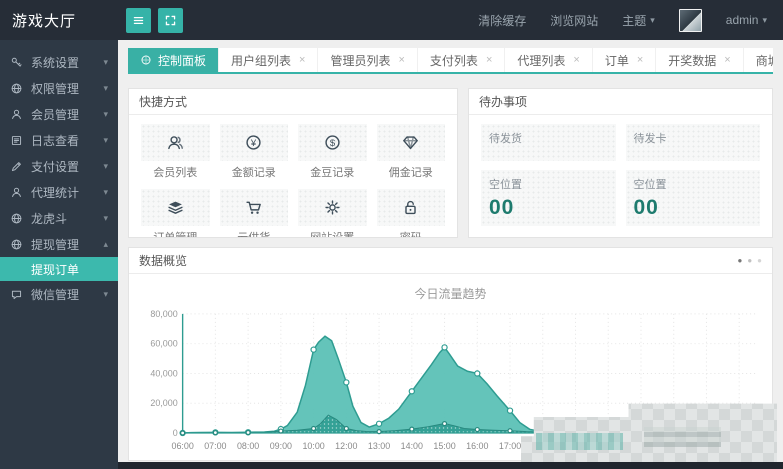  I want to click on svg-text: 06:00, so click(182, 446).